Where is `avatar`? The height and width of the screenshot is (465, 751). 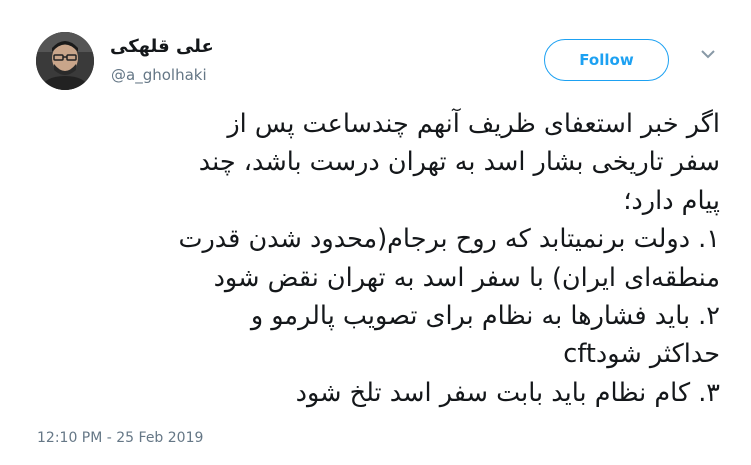 avatar is located at coordinates (65, 61).